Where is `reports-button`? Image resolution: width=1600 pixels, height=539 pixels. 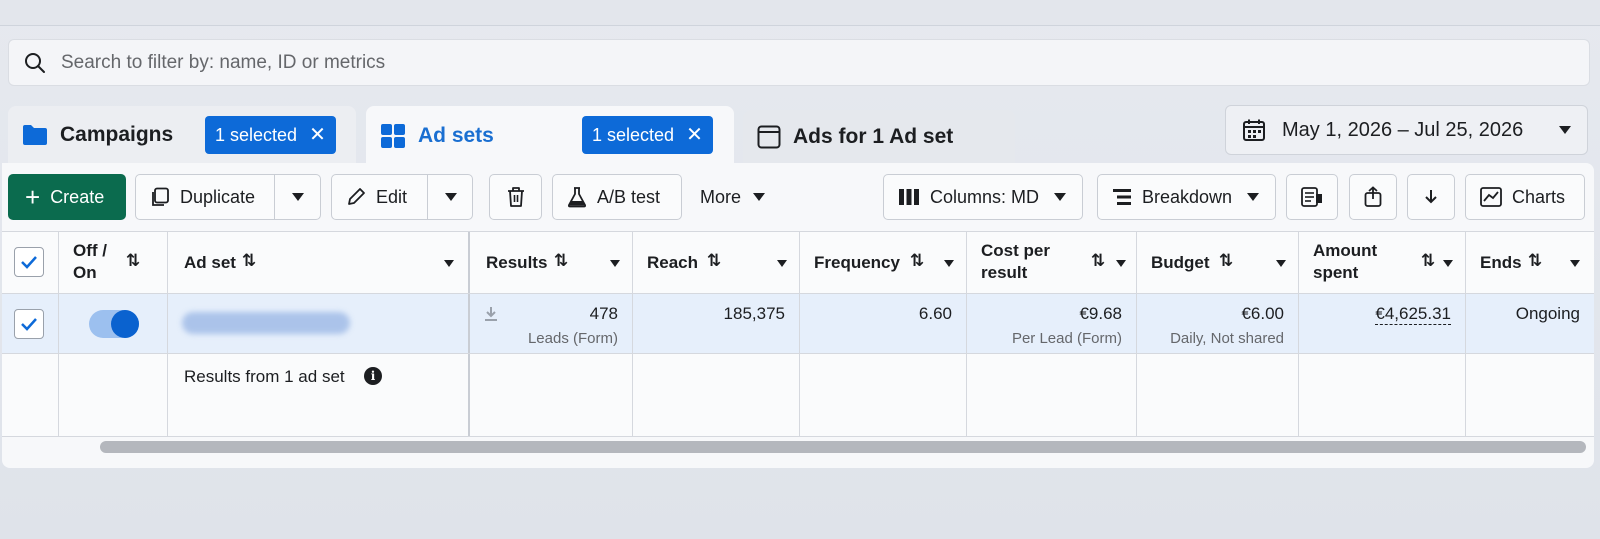
reports-button is located at coordinates (1312, 197).